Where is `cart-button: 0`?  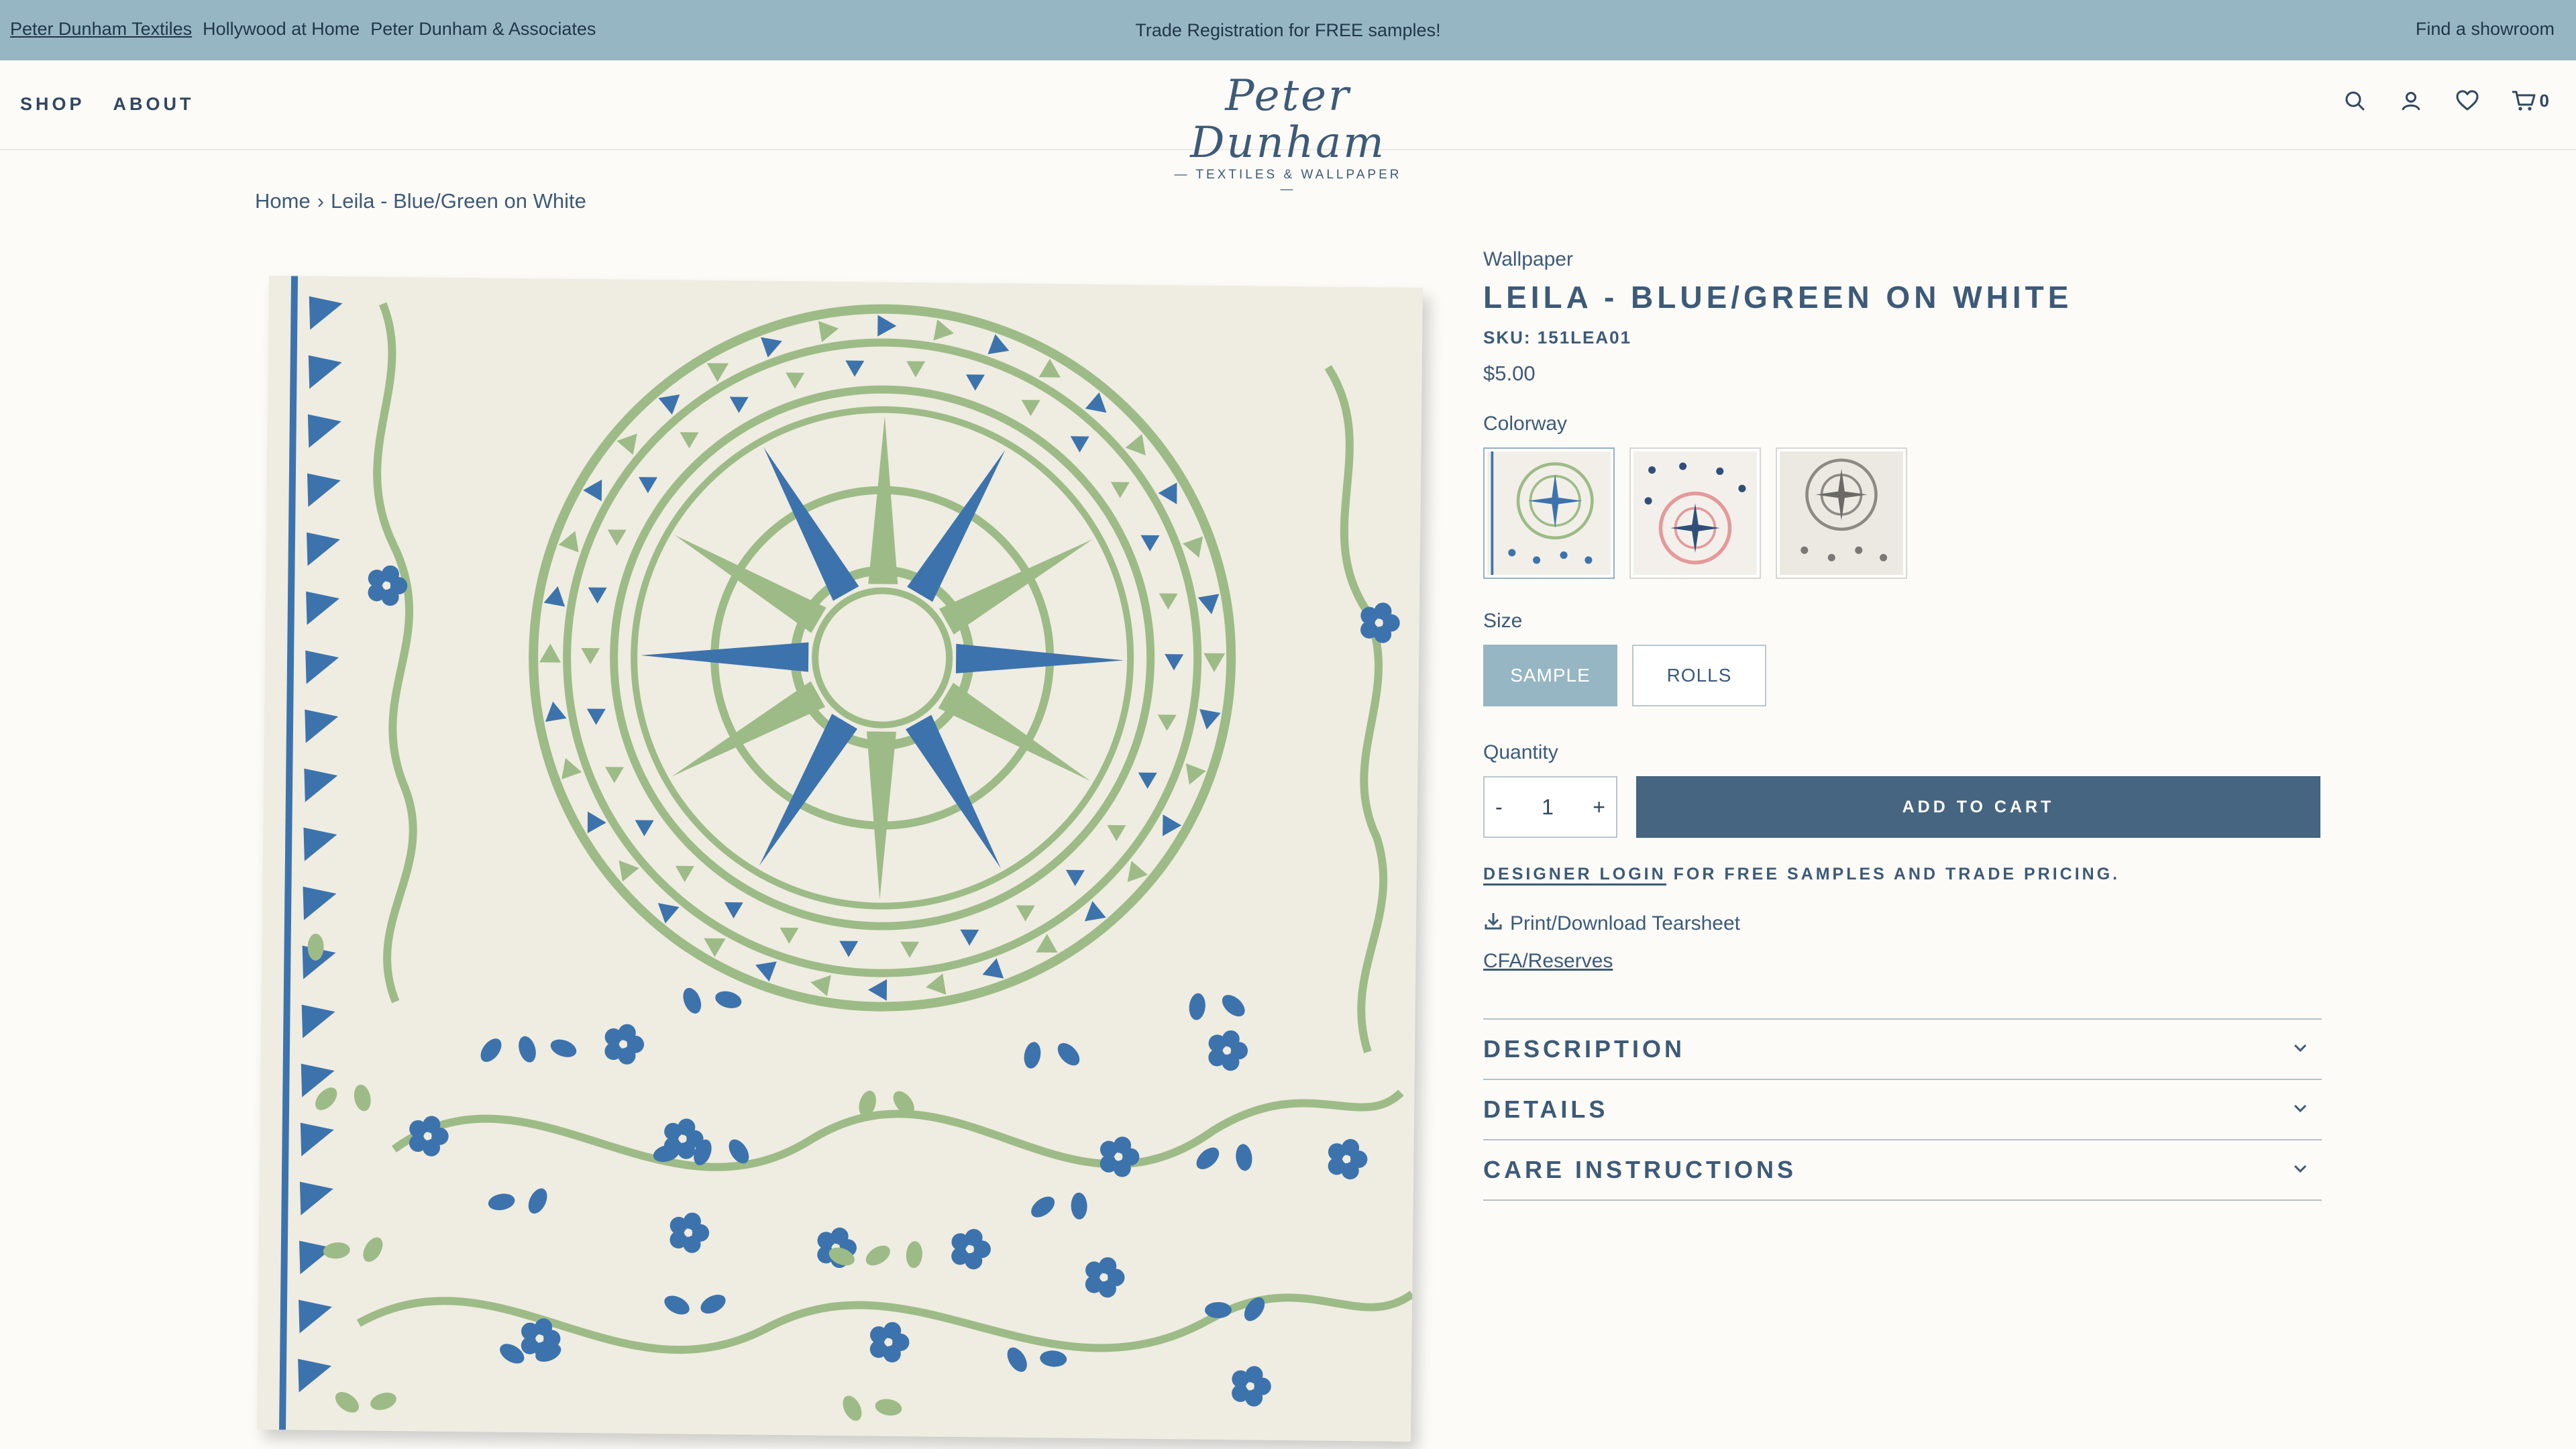 cart-button: 0 is located at coordinates (2530, 101).